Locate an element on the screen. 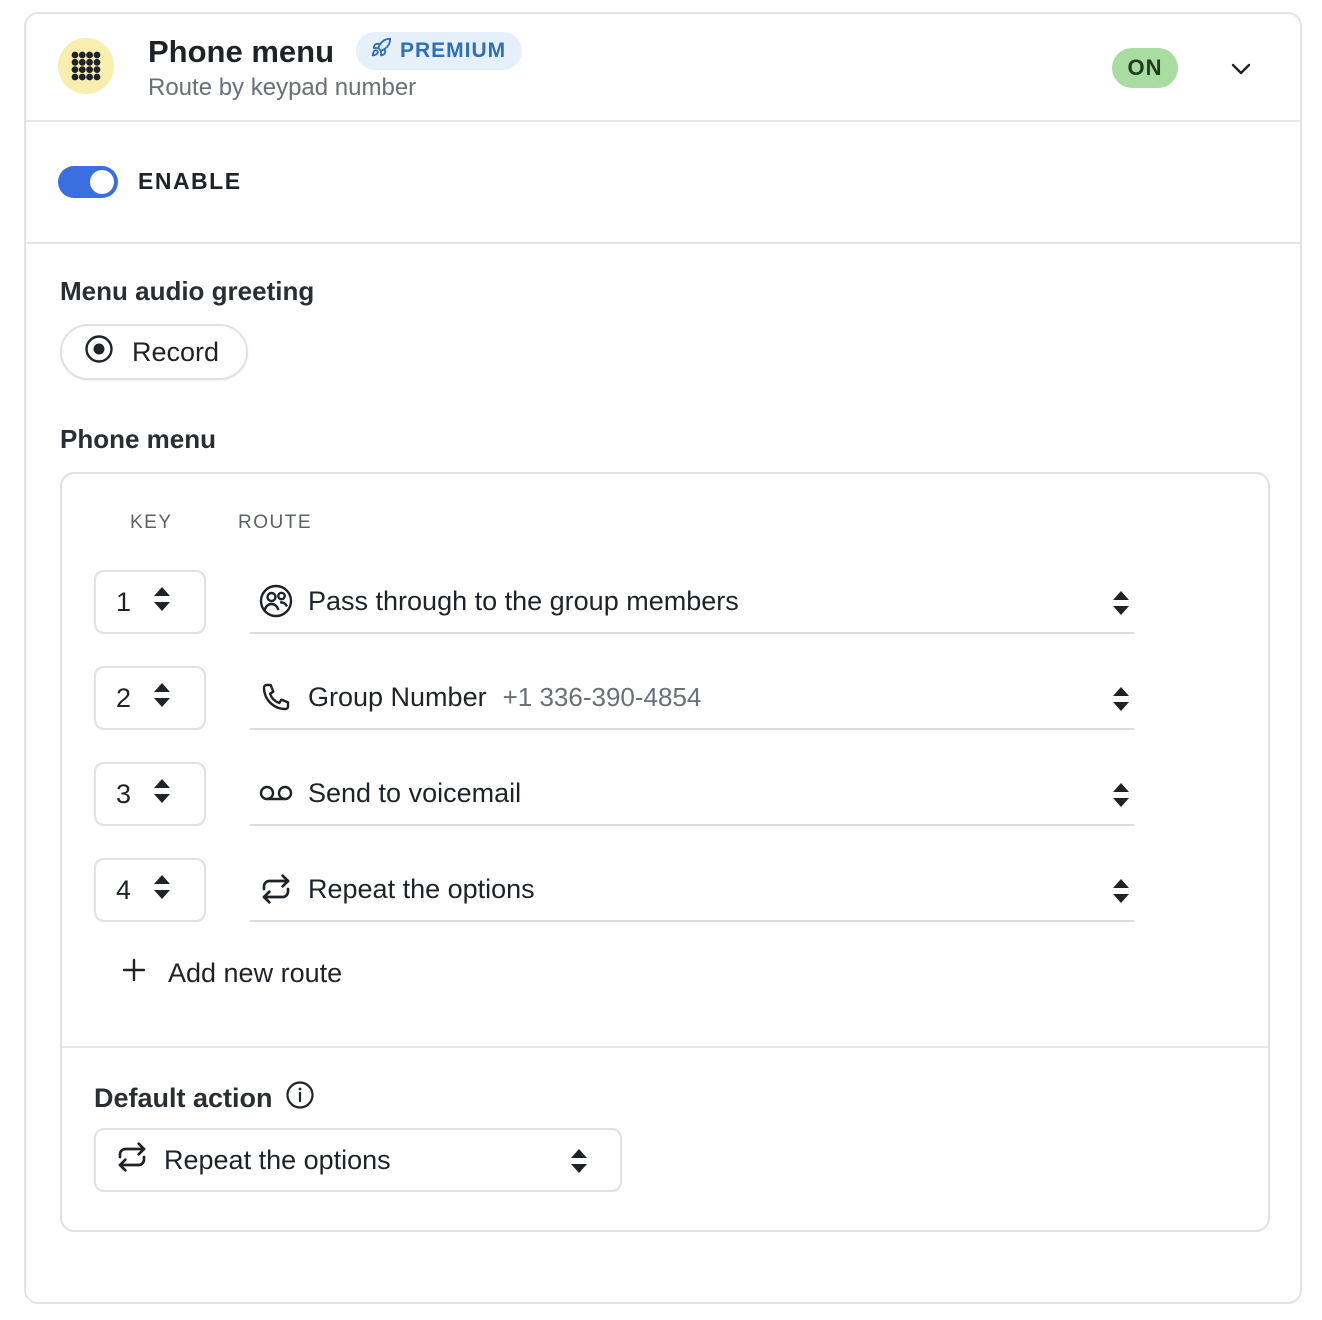  key-select: 3 is located at coordinates (150, 794).